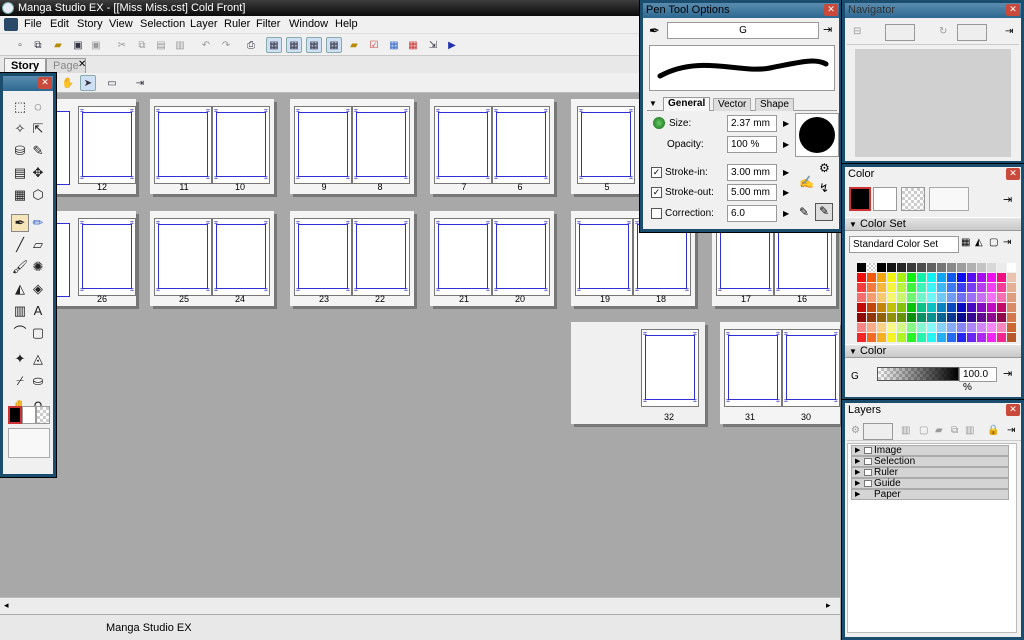 This screenshot has height=640, width=1024. Describe the element at coordinates (993, 242) in the screenshot. I see `new-color-icon: ▢` at that location.